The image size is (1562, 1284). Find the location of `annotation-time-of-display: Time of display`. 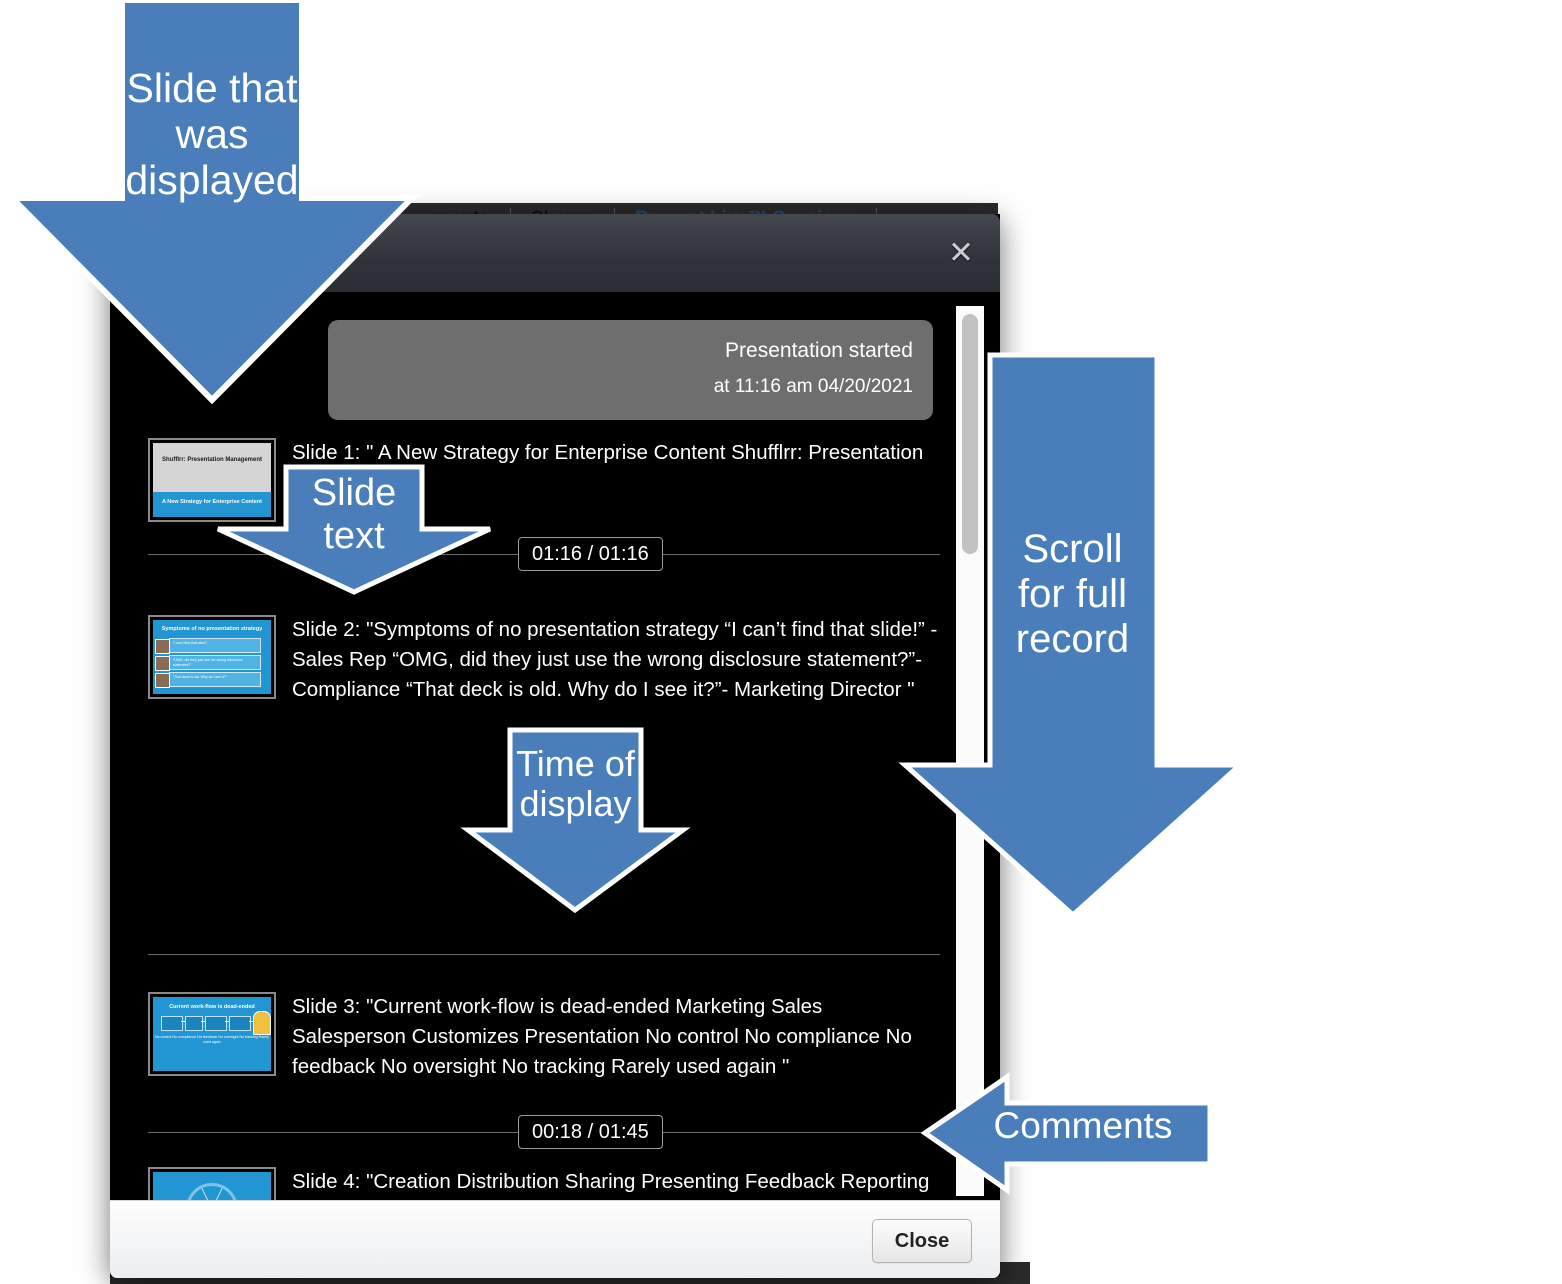

annotation-time-of-display: Time of display is located at coordinates (575, 820).